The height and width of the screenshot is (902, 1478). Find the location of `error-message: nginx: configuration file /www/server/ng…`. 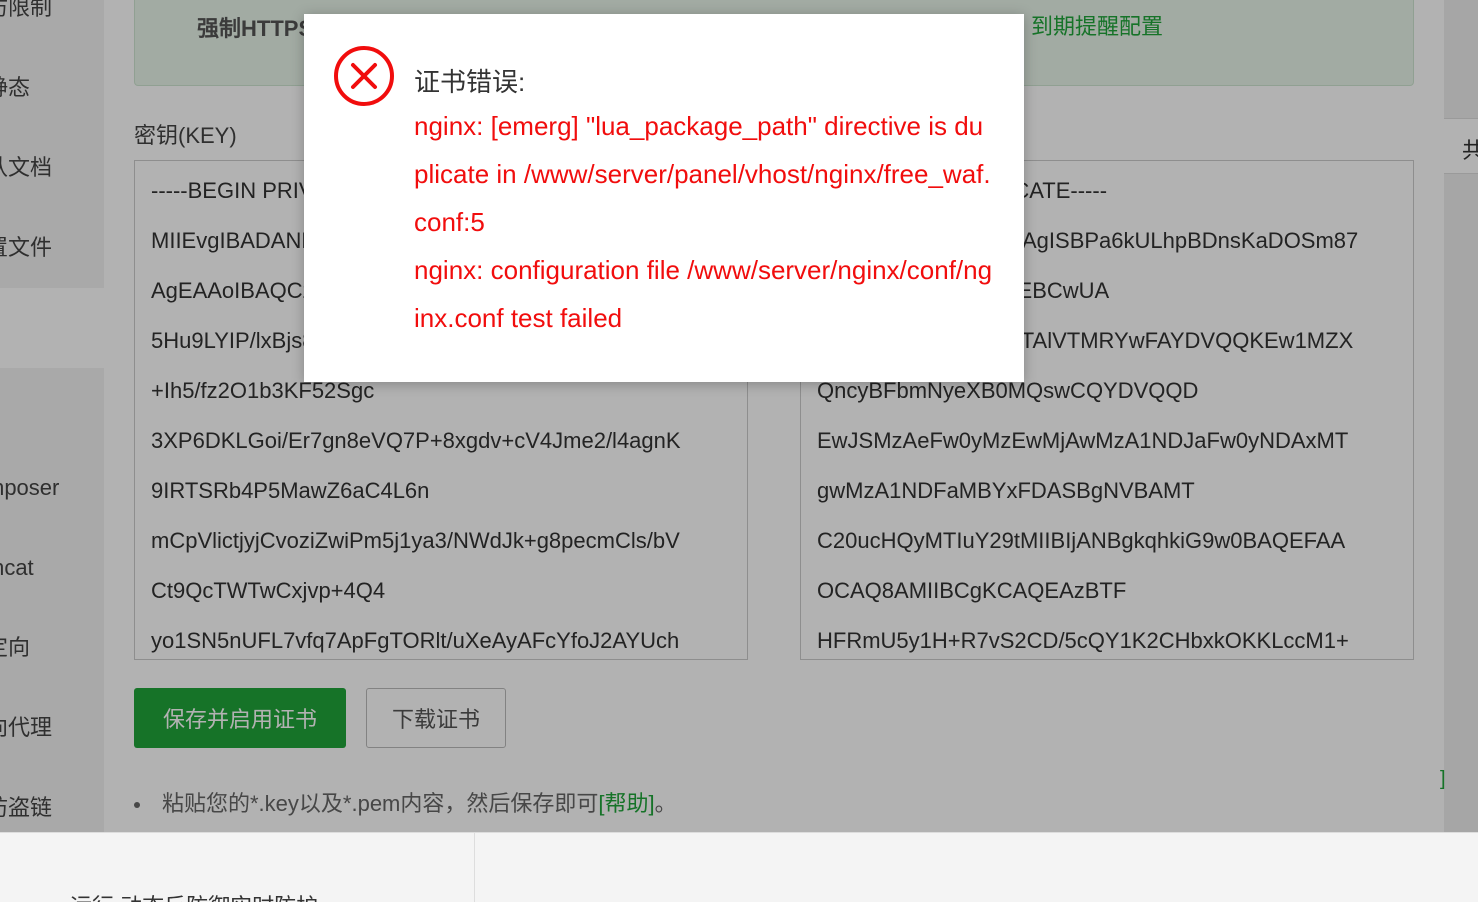

error-message: nginx: configuration file /www/server/ng… is located at coordinates (703, 294).